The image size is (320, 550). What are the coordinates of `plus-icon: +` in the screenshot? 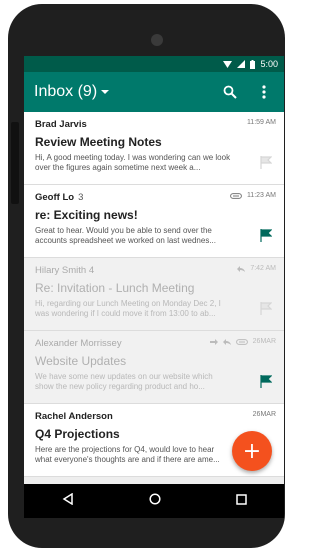 It's located at (252, 451).